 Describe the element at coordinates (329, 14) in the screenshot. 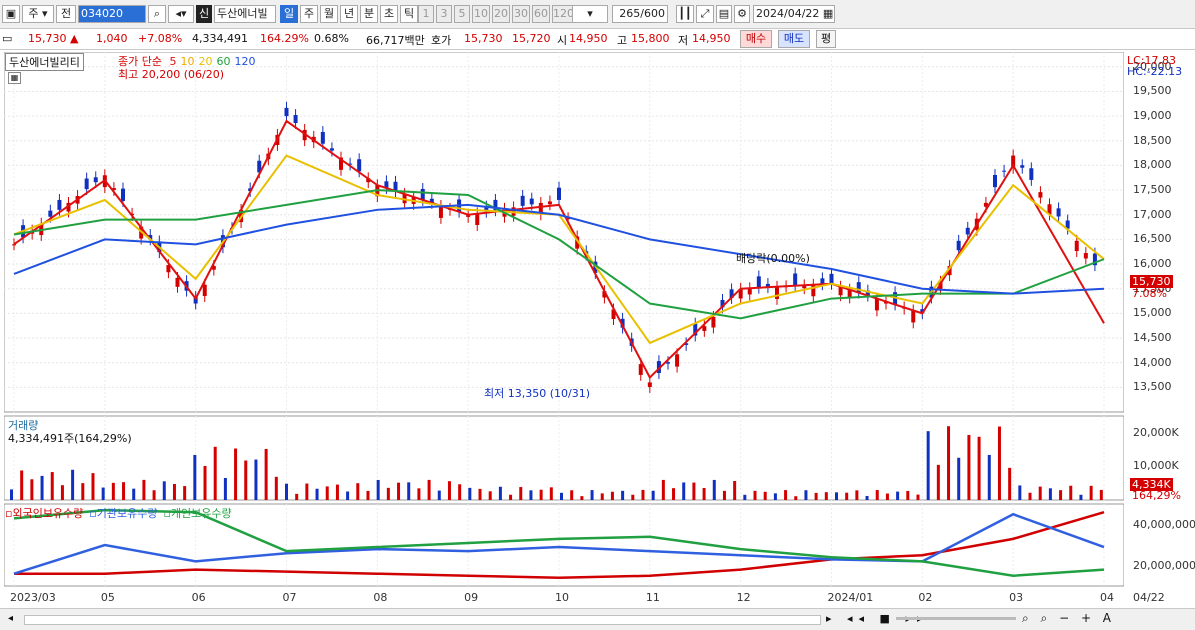

I see `period-tab-2: 월` at that location.